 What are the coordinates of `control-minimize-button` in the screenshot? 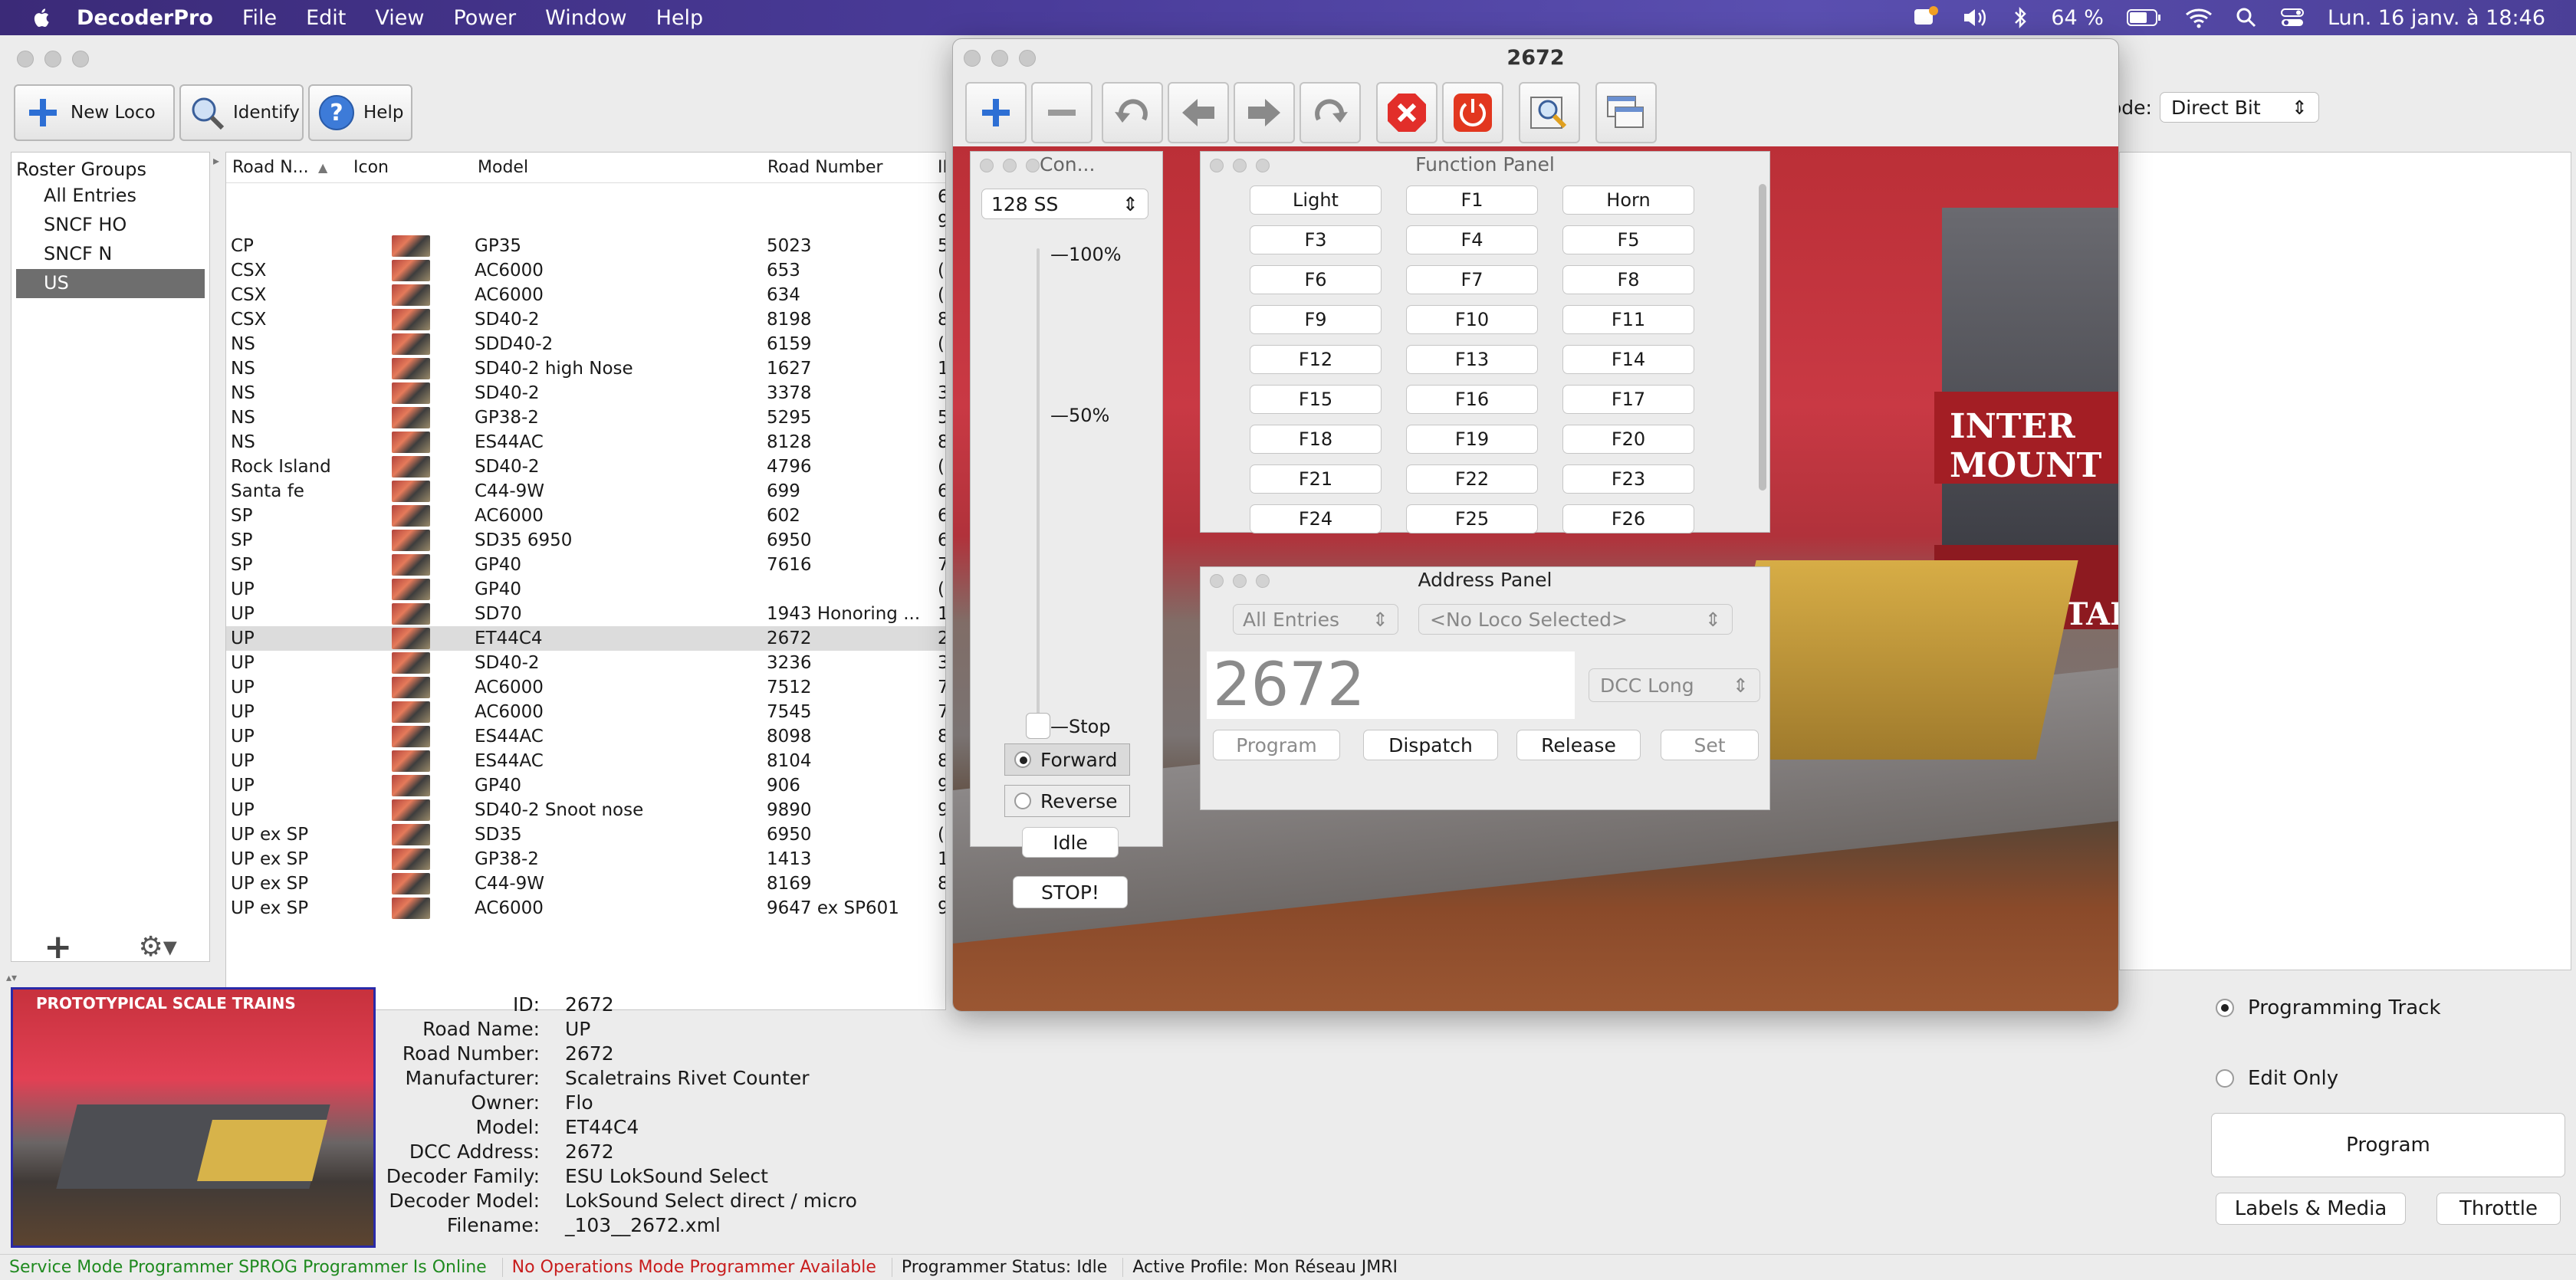 It's located at (1010, 165).